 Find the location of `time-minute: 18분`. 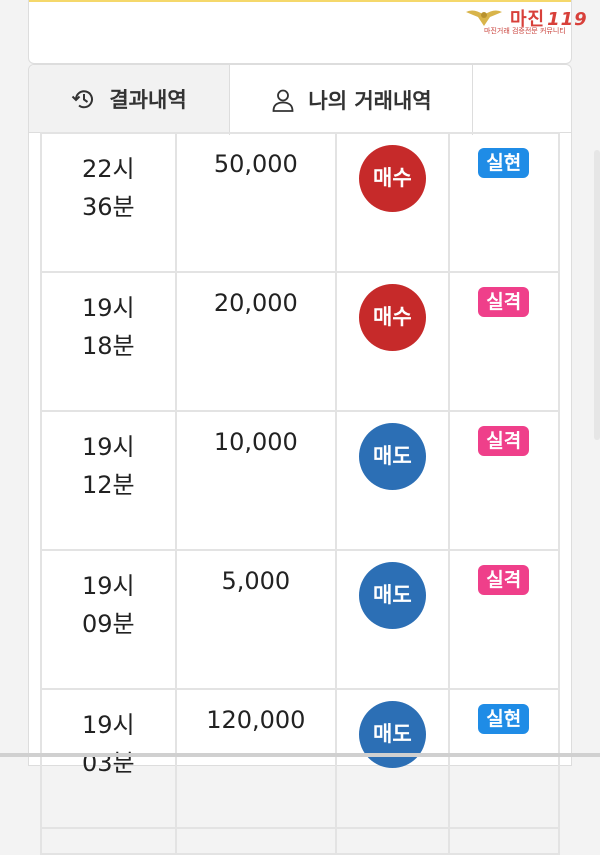

time-minute: 18분 is located at coordinates (108, 346).